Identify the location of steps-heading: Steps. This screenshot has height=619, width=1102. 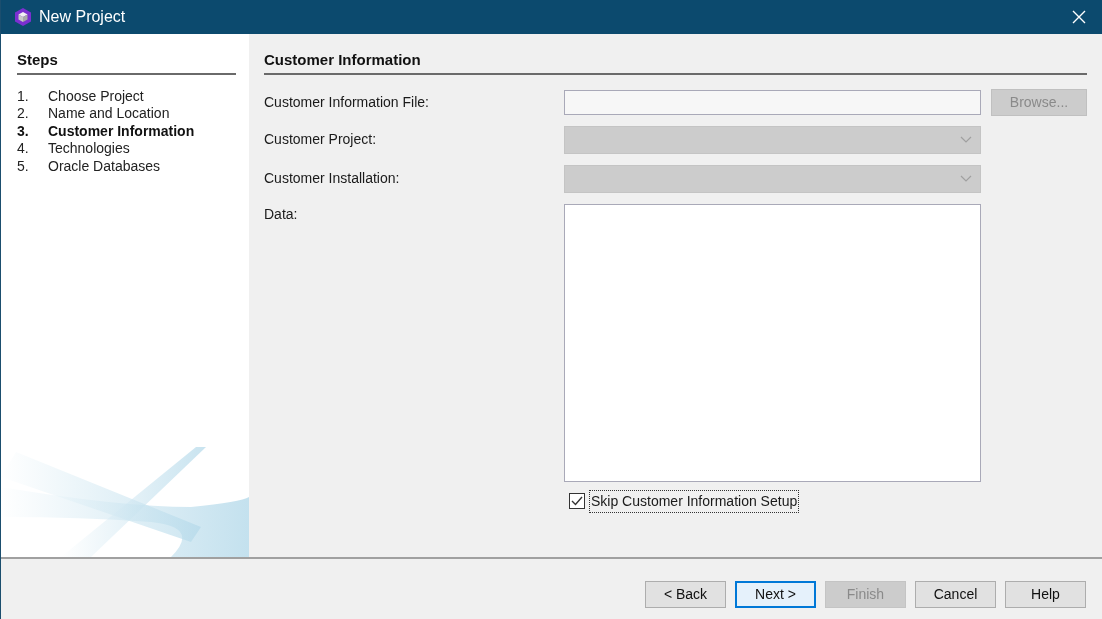
(126, 62).